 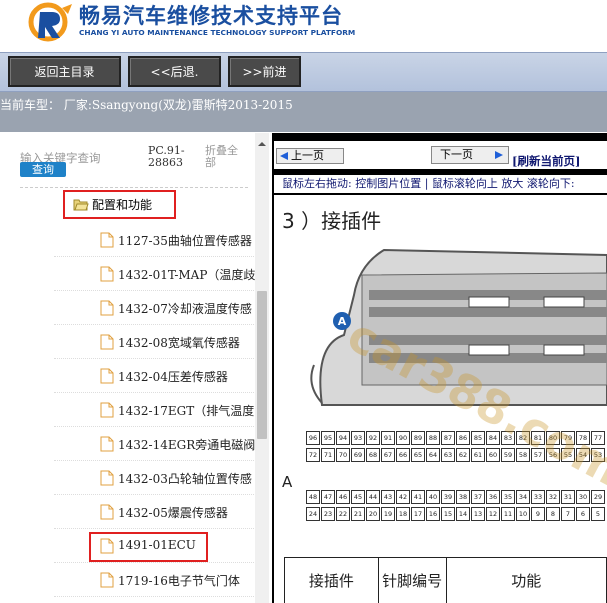 I want to click on pin-cell: 94, so click(x=343, y=438).